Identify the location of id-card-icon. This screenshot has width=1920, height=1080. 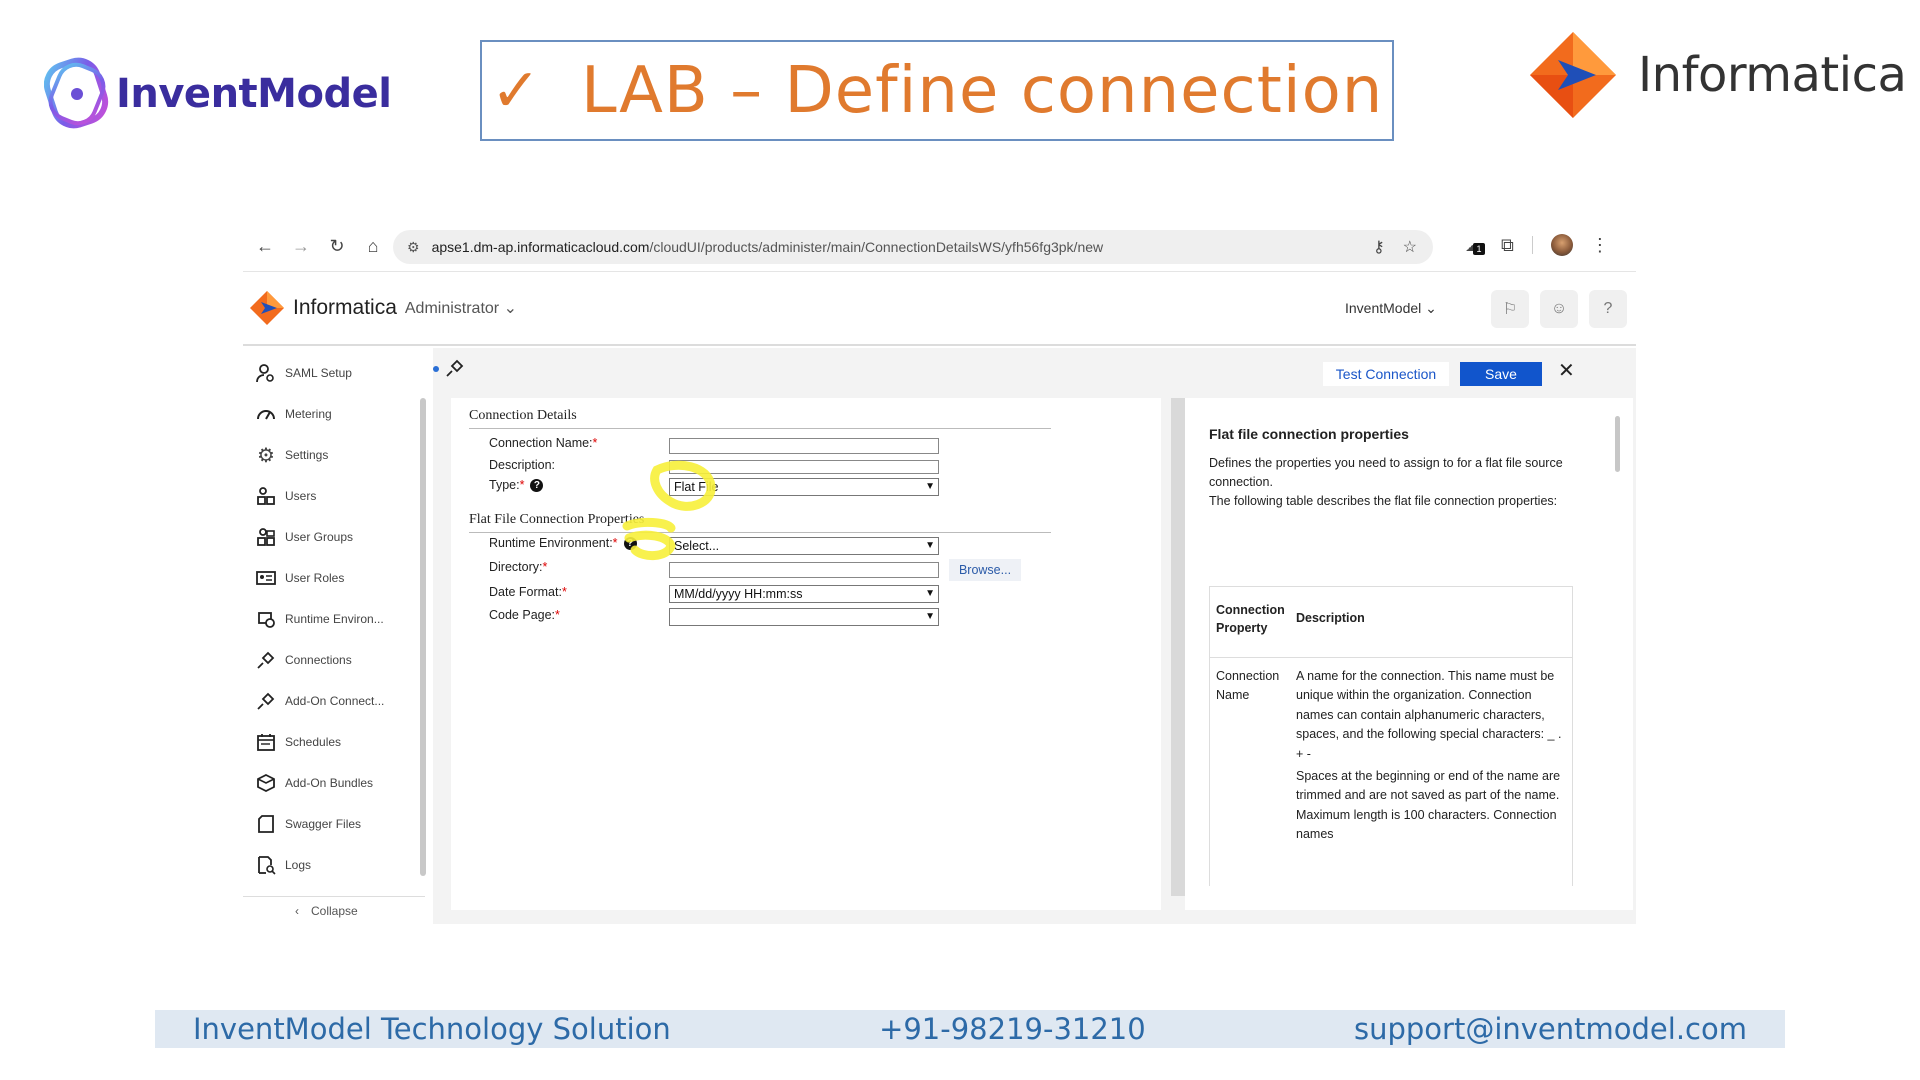
(266, 578).